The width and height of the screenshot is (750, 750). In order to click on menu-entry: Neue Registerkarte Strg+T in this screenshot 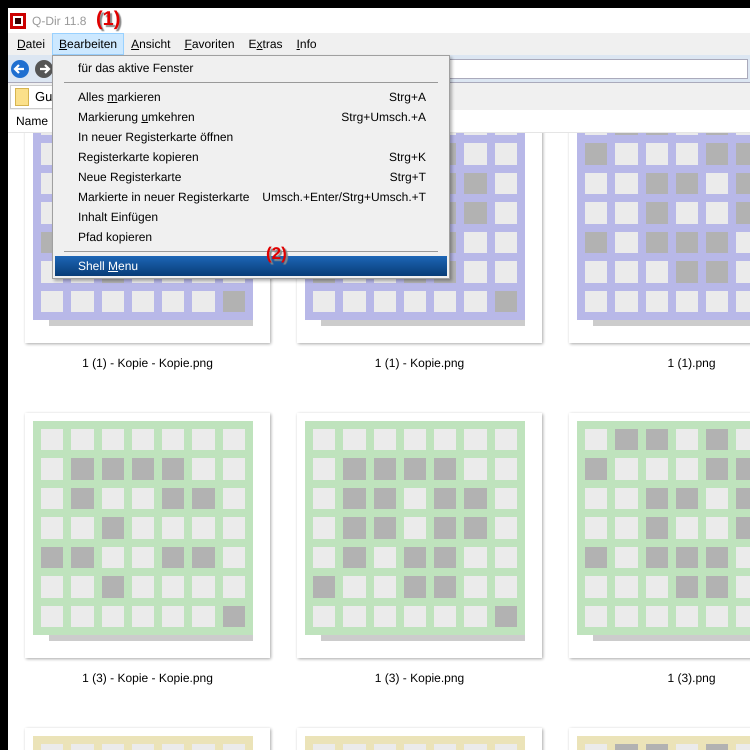, I will do `click(251, 177)`.